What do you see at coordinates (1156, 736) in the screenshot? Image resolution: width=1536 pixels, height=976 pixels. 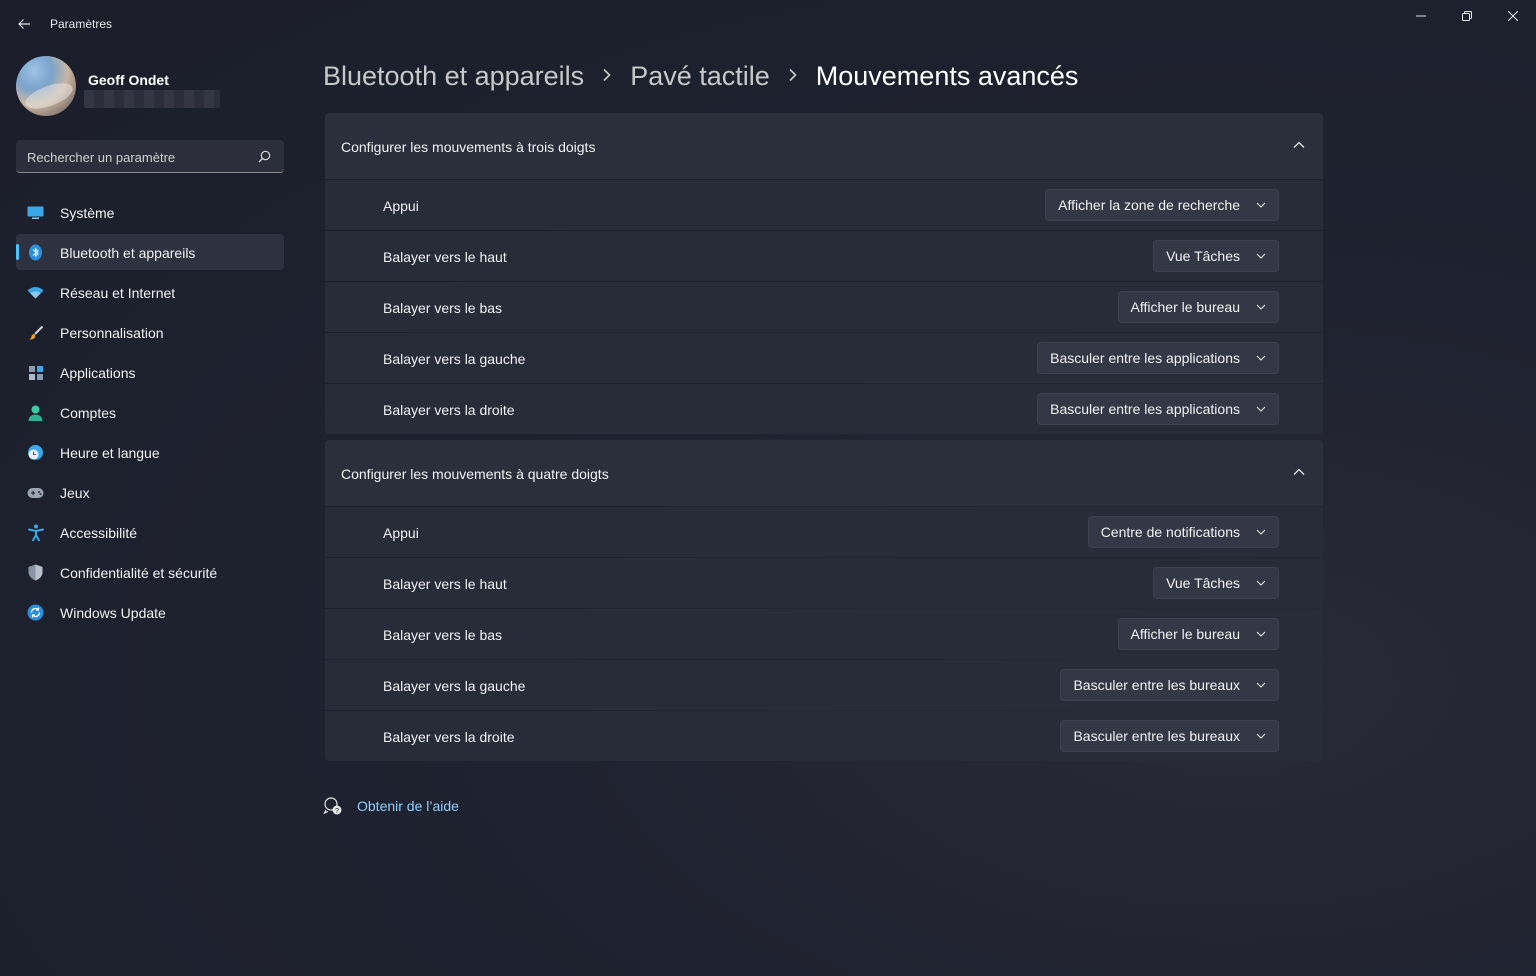 I see `dropdown-value: Basculer entre les bureaux` at bounding box center [1156, 736].